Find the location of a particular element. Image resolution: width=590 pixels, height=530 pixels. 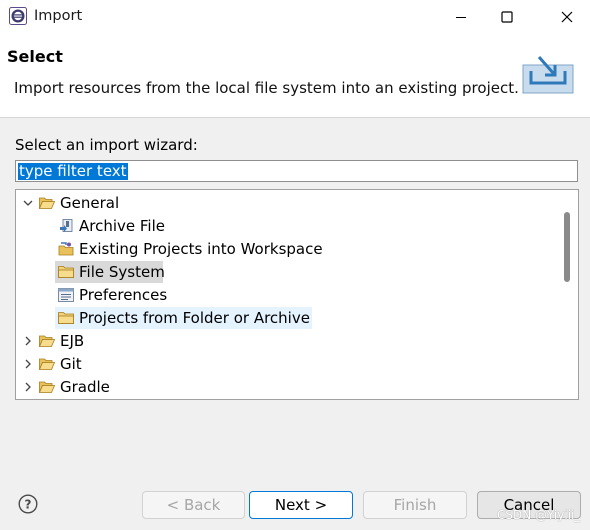

tree-item-general: General is located at coordinates (286, 203).